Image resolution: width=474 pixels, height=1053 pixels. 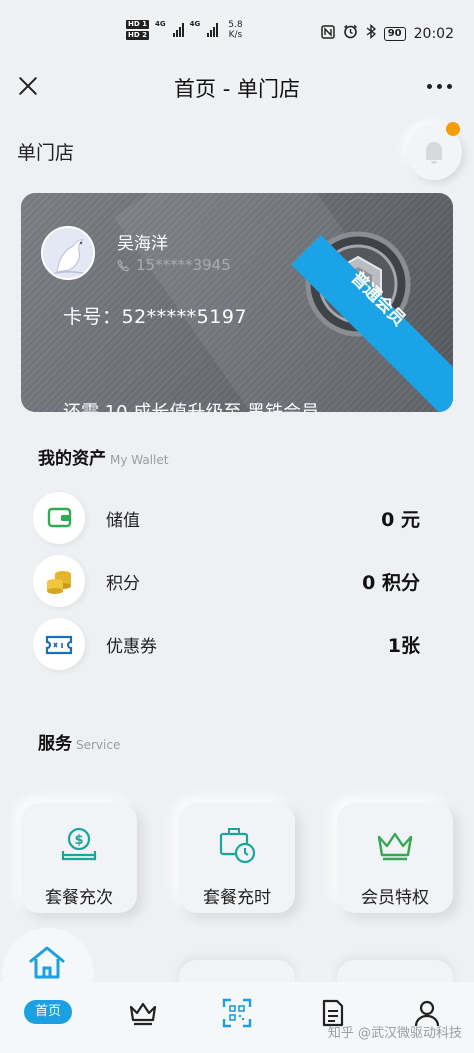 I want to click on speed-unit: K/s, so click(x=235, y=35).